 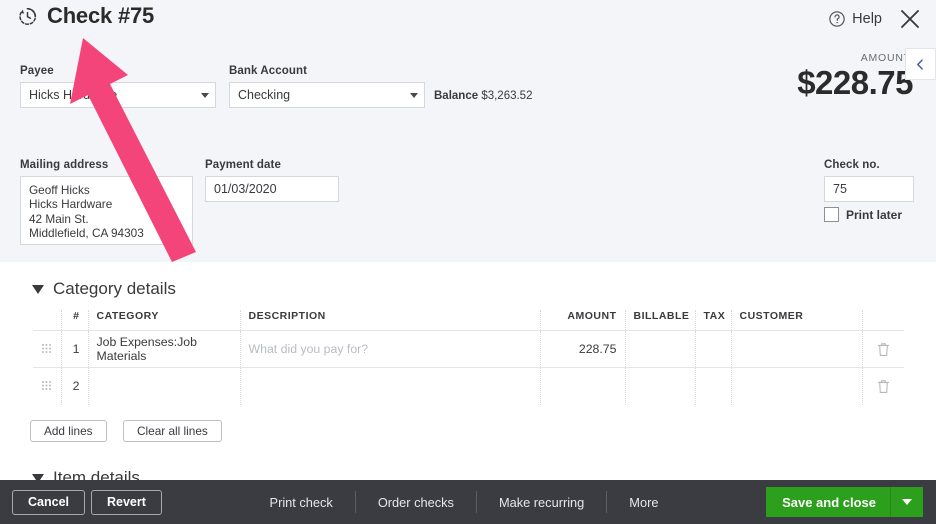 What do you see at coordinates (172, 431) in the screenshot?
I see `clear-all-lines-button: Clear all lines` at bounding box center [172, 431].